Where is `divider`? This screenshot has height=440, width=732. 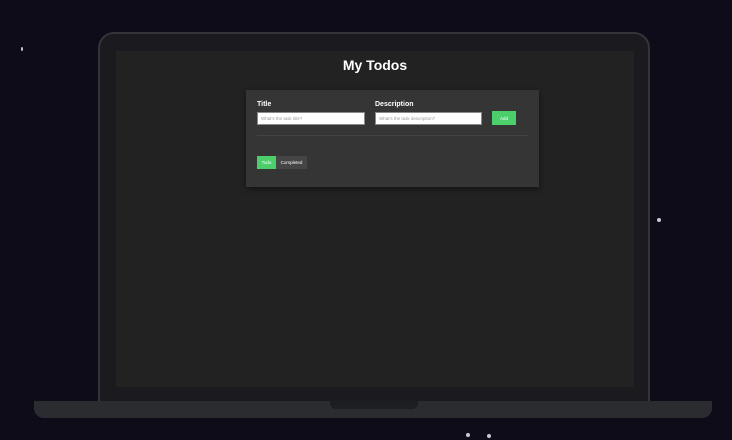
divider is located at coordinates (392, 135).